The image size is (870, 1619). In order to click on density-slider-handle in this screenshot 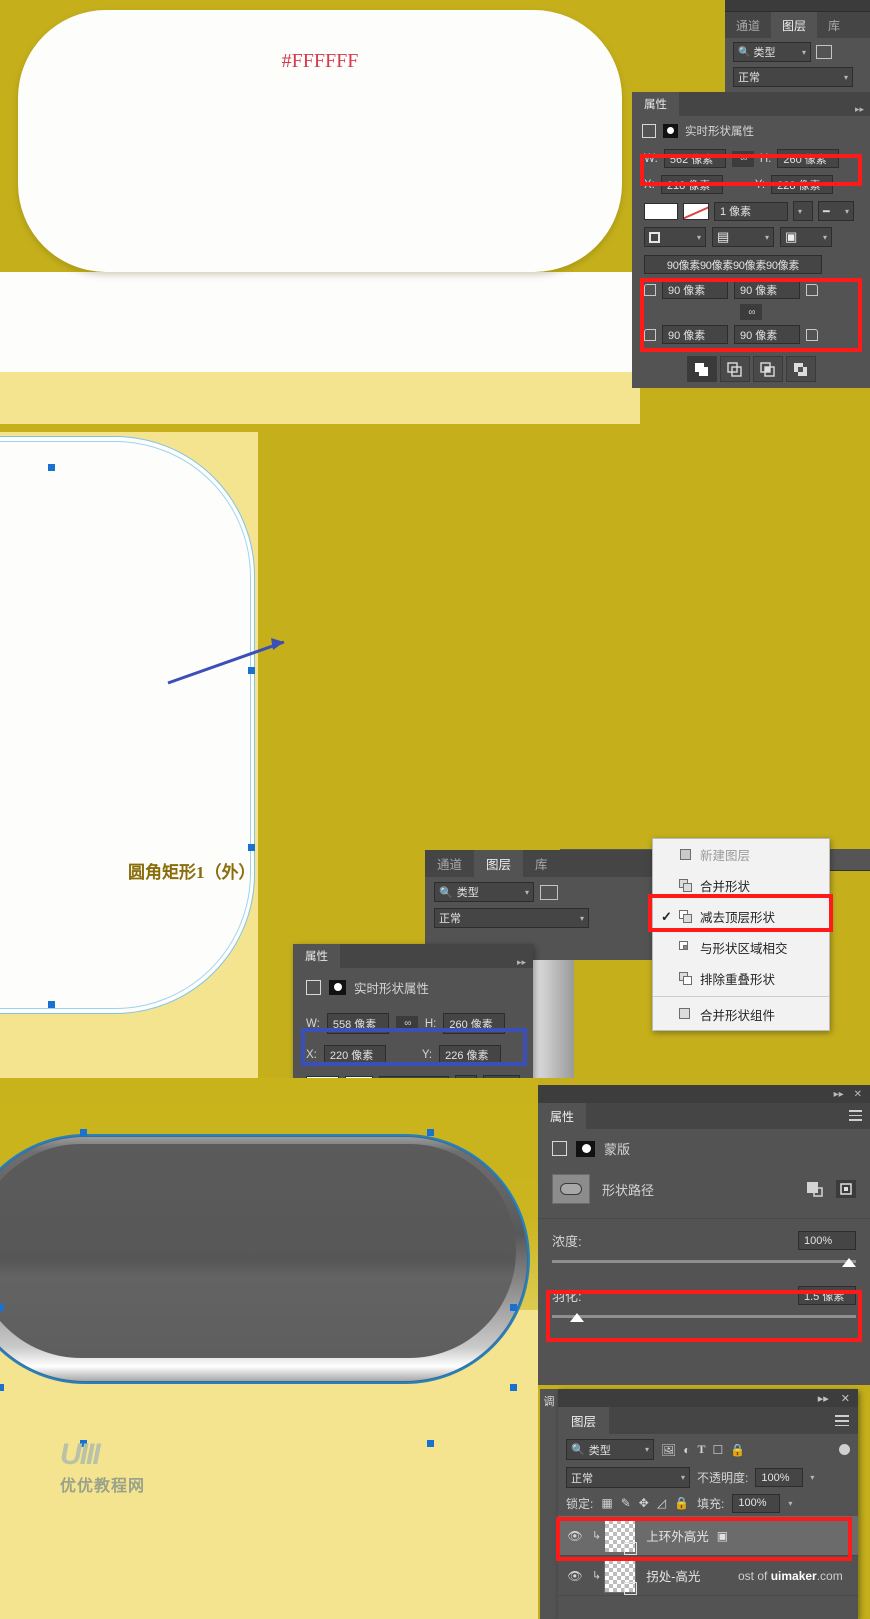, I will do `click(849, 1262)`.